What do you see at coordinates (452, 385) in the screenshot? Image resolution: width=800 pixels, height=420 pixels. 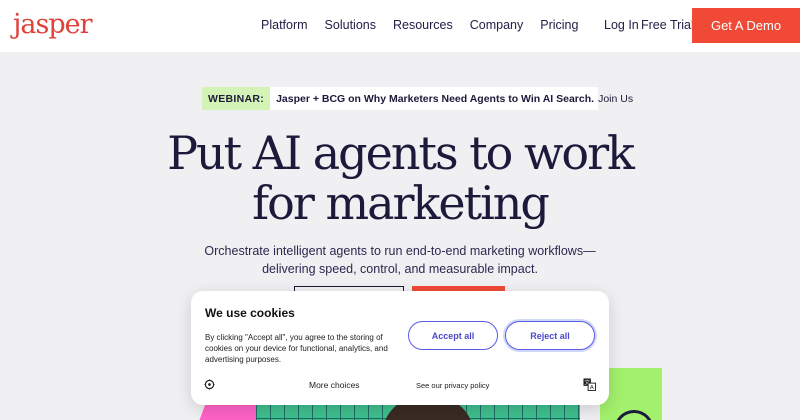 I see `privacy-policy-link: See our privacy policy` at bounding box center [452, 385].